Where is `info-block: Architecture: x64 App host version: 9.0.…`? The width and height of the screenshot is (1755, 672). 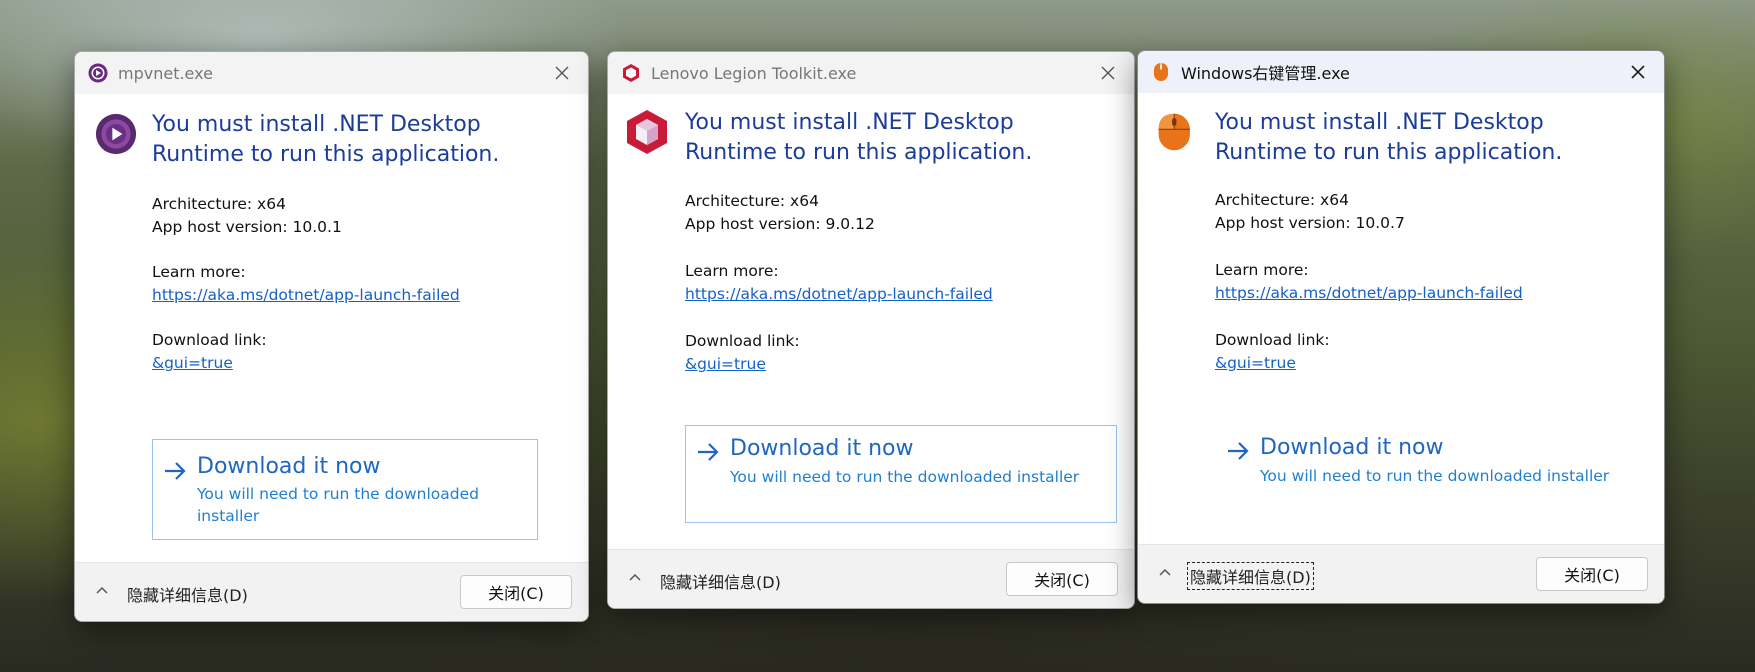 info-block: Architecture: x64 App host version: 9.0.… is located at coordinates (904, 283).